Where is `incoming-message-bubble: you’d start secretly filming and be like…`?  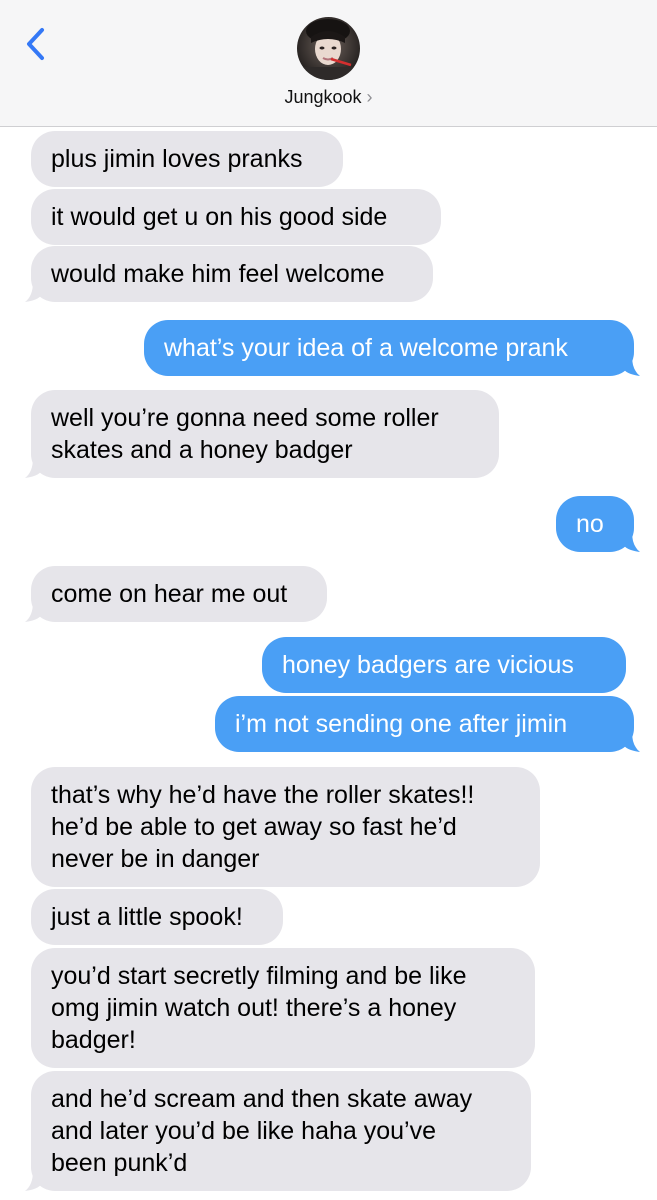
incoming-message-bubble: you’d start secretly filming and be like… is located at coordinates (283, 1008).